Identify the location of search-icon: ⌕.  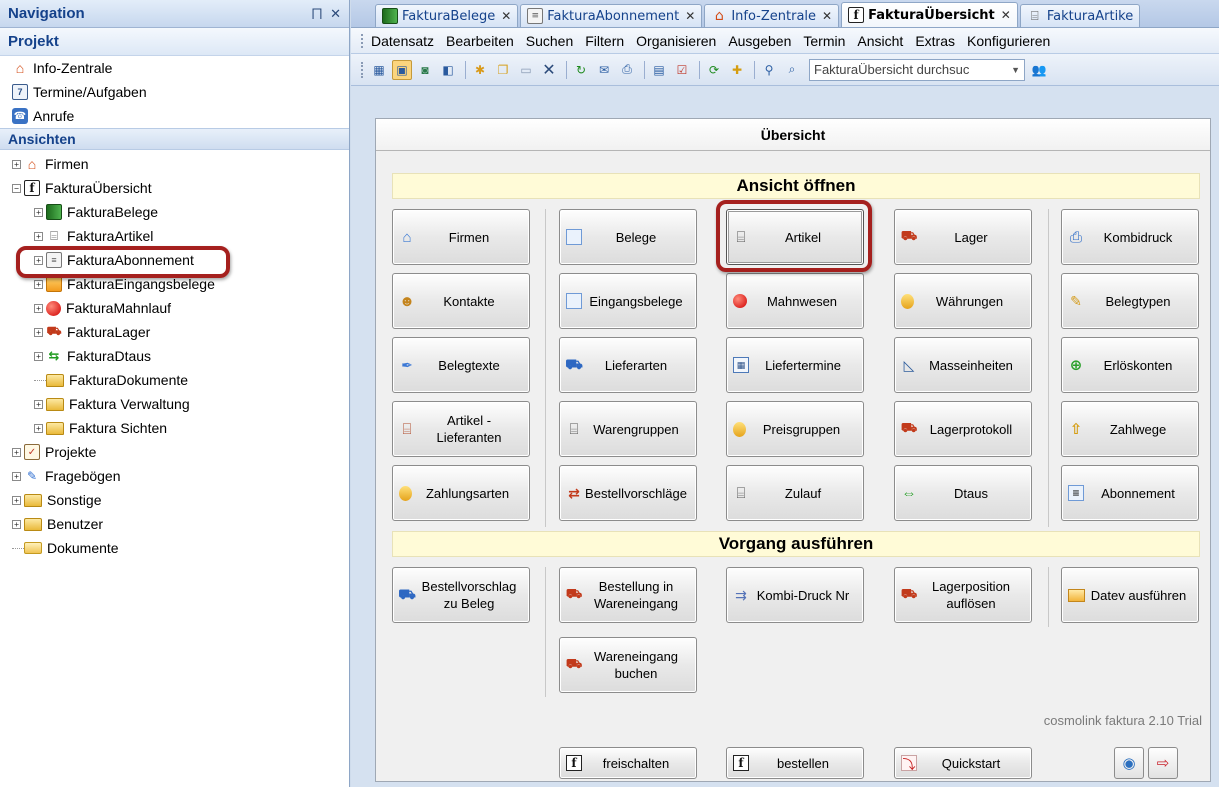
(792, 70).